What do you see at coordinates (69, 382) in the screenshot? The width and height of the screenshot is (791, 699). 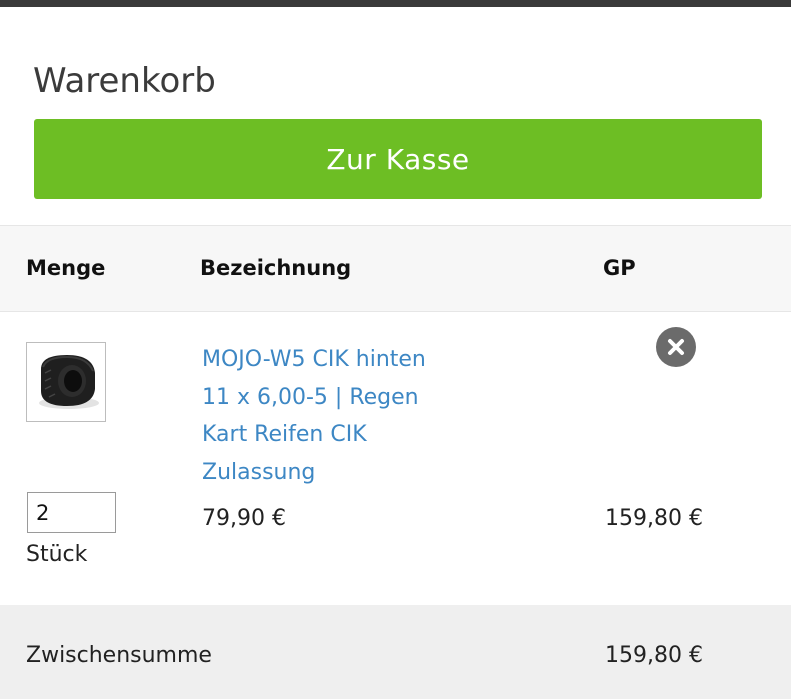 I see `kart-tire-image` at bounding box center [69, 382].